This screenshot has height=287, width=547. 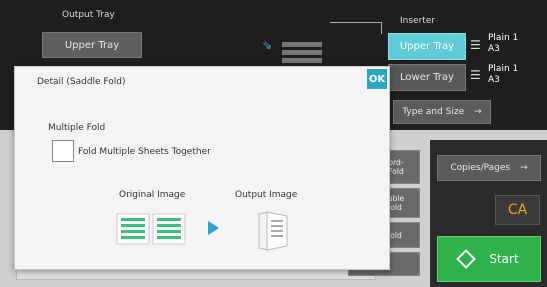 What do you see at coordinates (433, 112) in the screenshot?
I see `type-and-size-label: Type and Size` at bounding box center [433, 112].